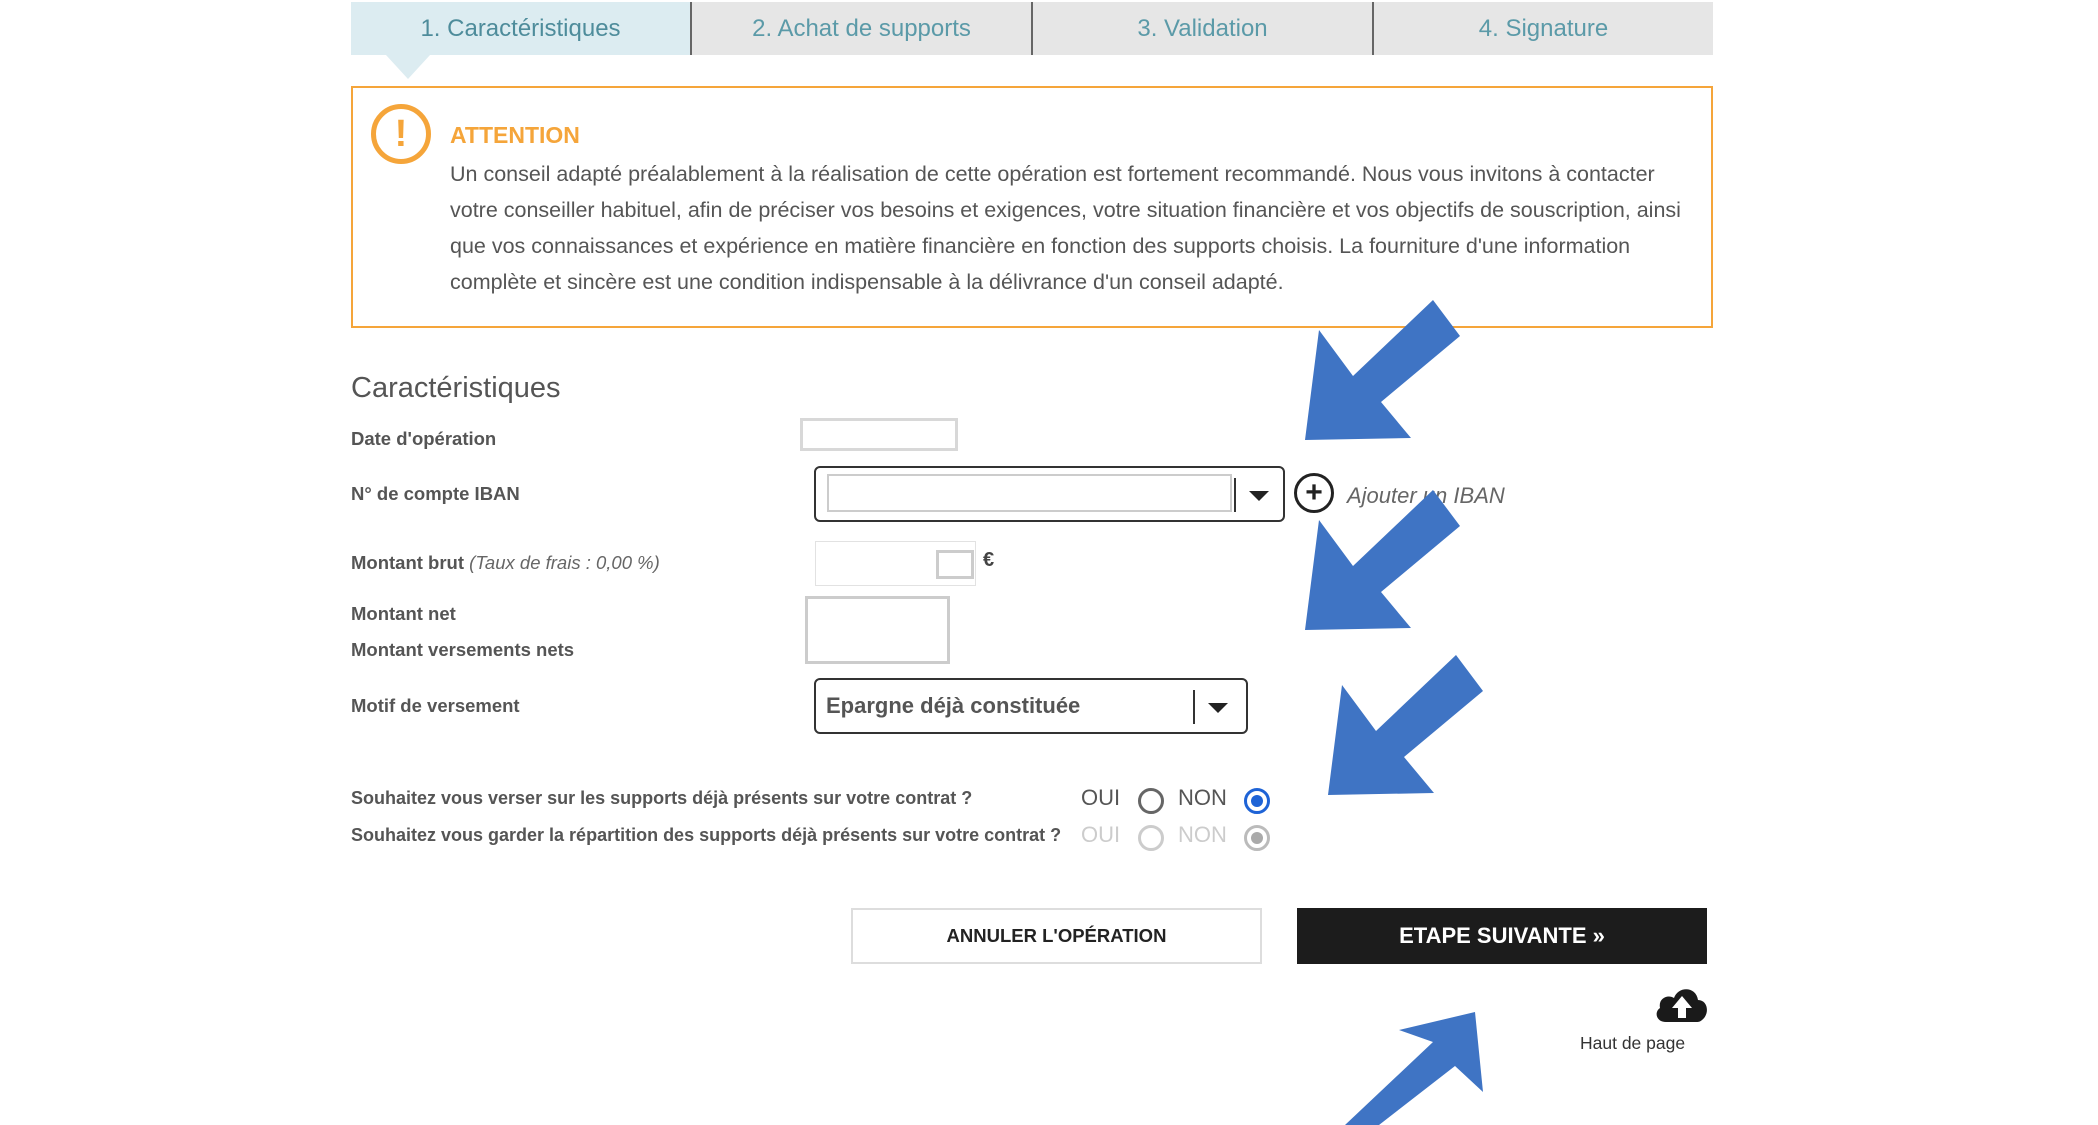  Describe the element at coordinates (521, 28) in the screenshot. I see `step-caracteristiques: 1. Caractéristiques` at that location.